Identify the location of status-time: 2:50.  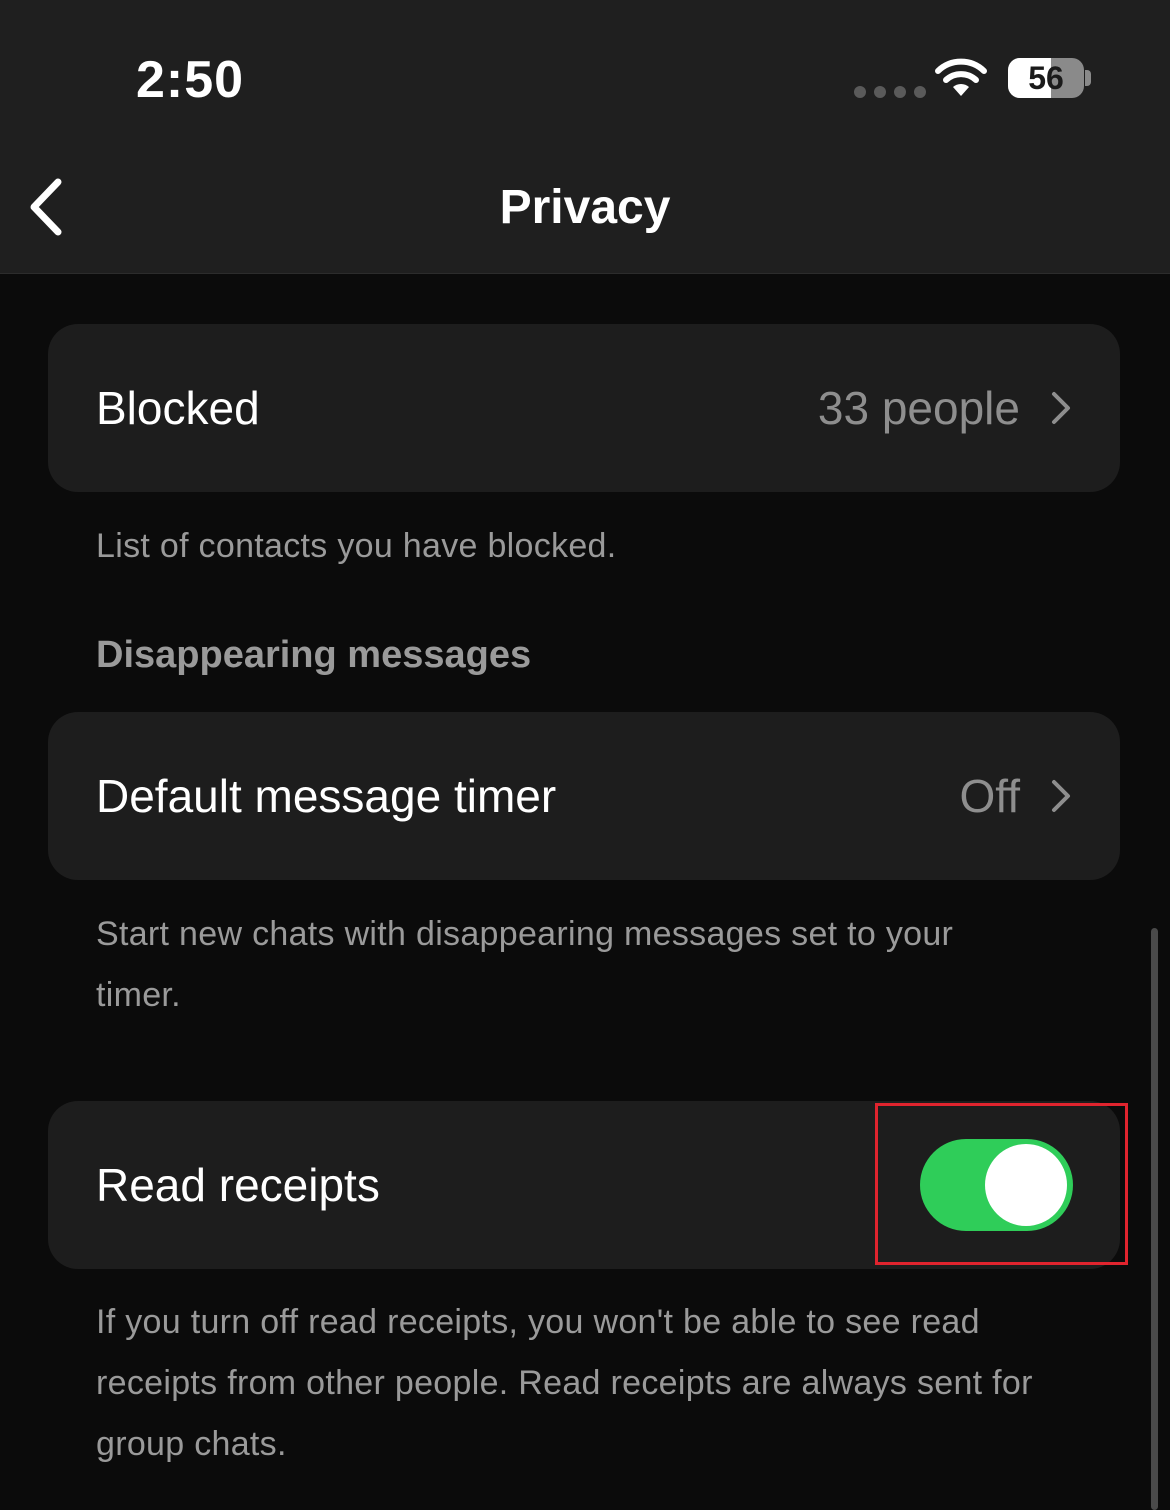
(190, 80).